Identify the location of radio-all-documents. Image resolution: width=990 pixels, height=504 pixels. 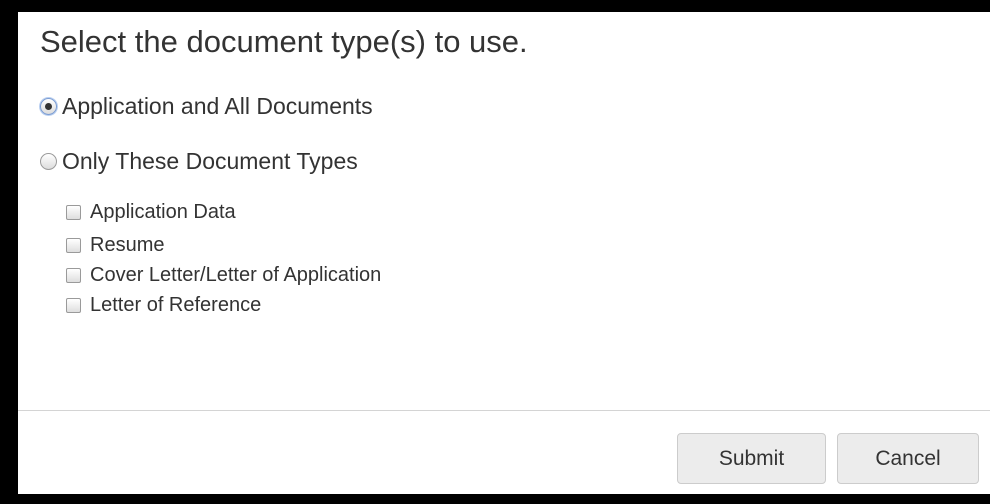
(48, 106).